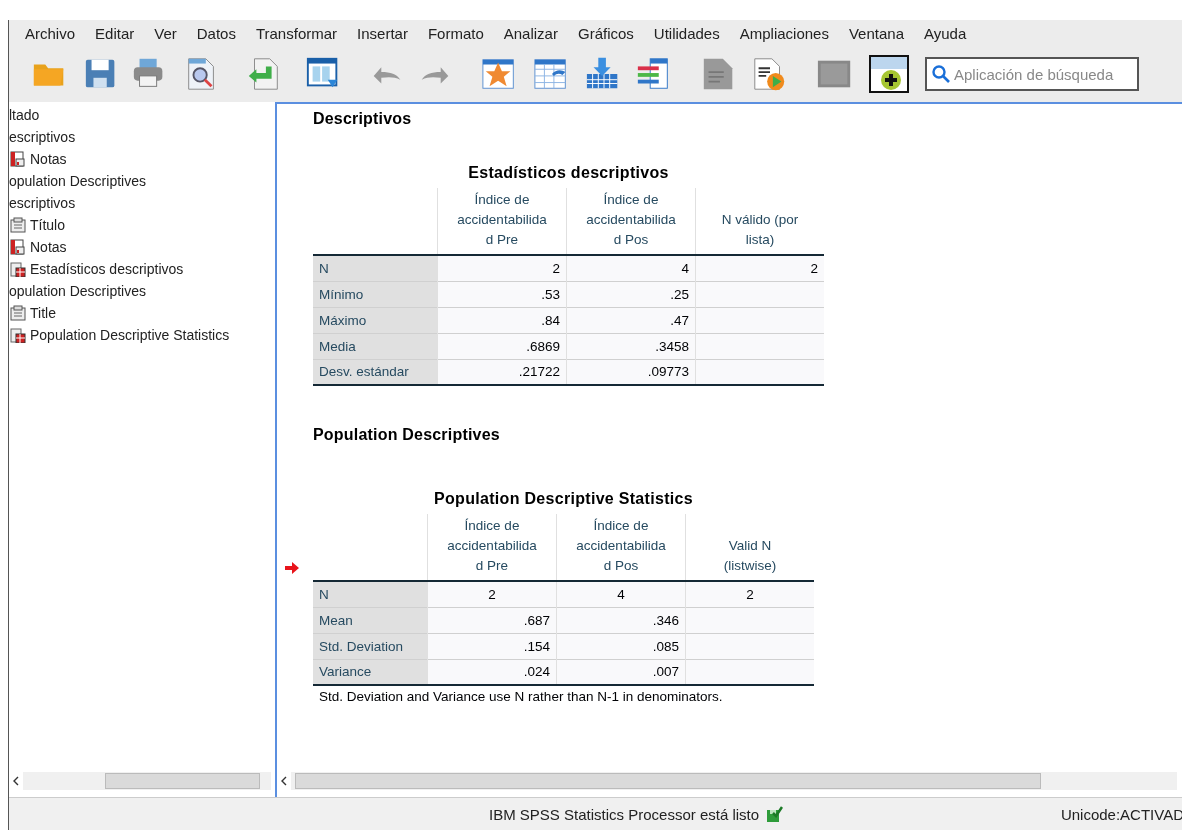 The image size is (1182, 830). I want to click on menu-item: Transformar, so click(298, 33).